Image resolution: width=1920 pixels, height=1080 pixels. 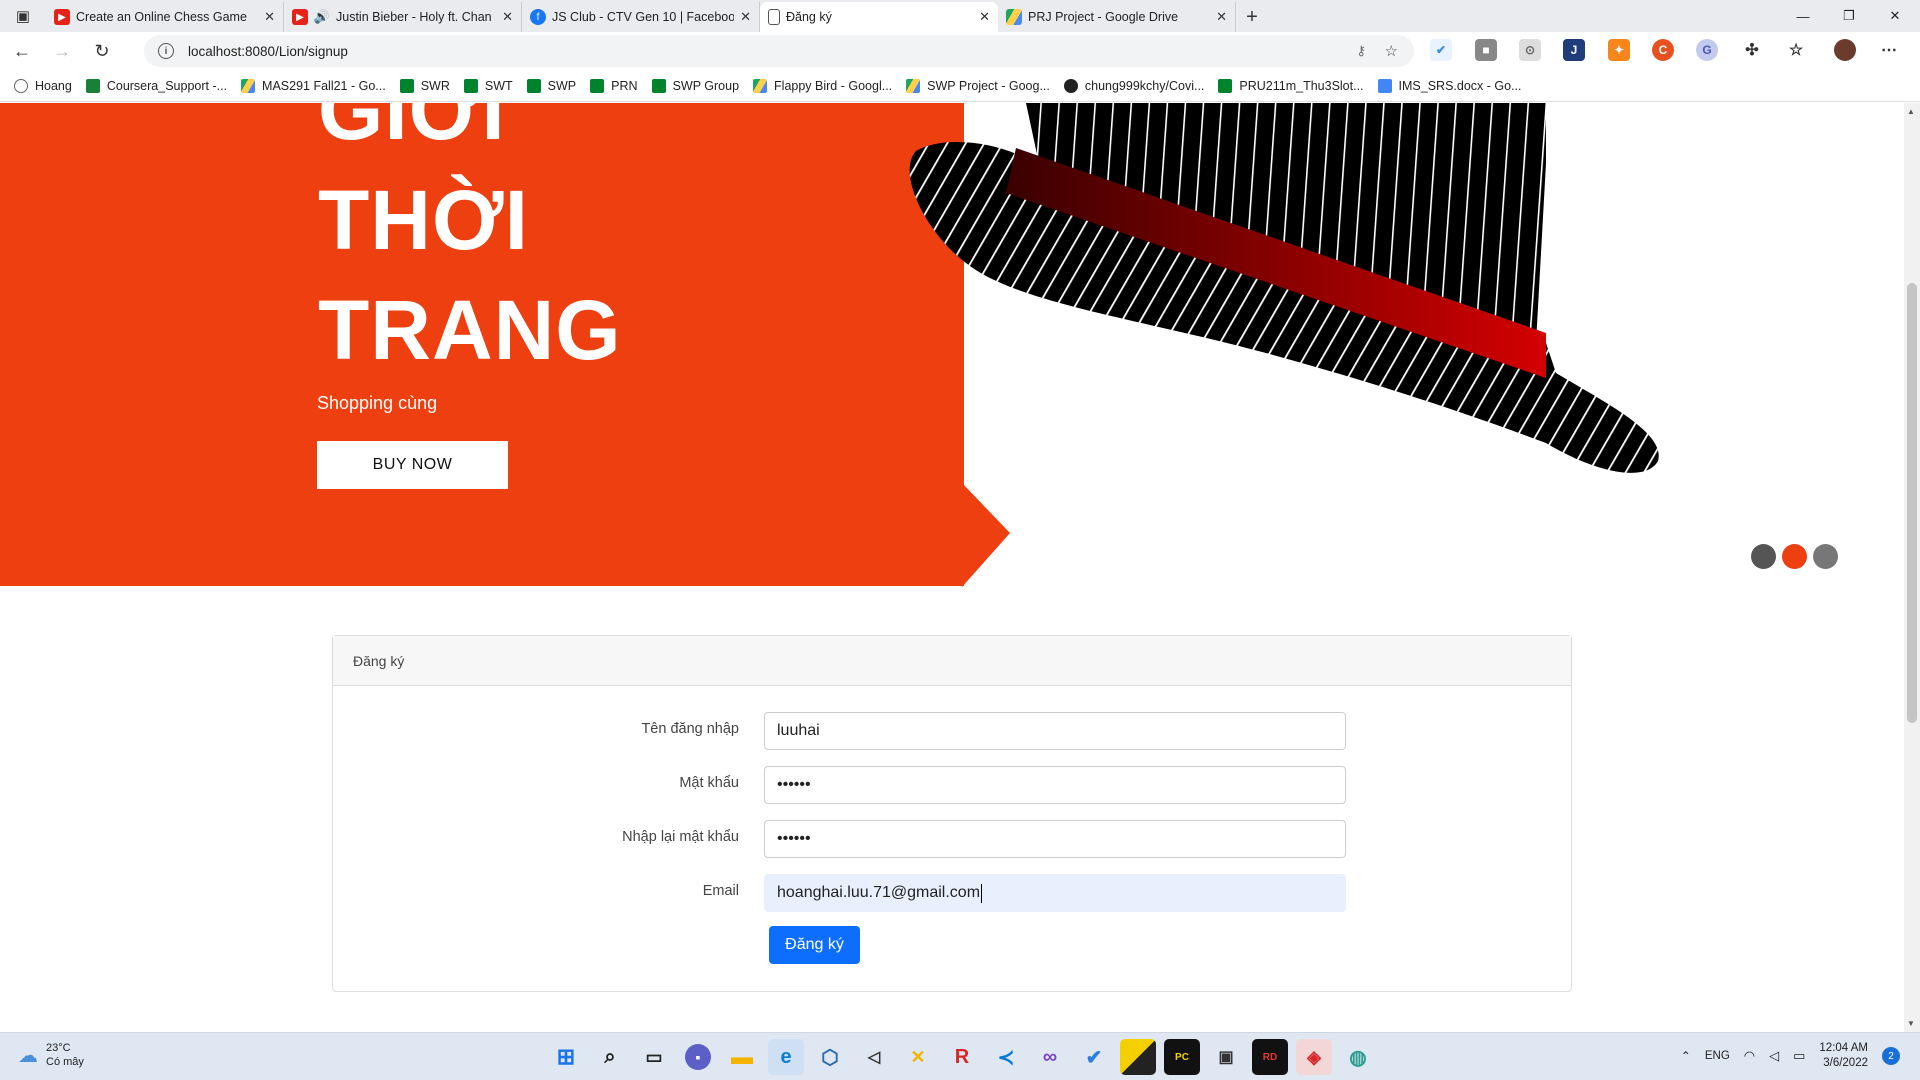 What do you see at coordinates (830, 1057) in the screenshot?
I see `app-icon: ⬡` at bounding box center [830, 1057].